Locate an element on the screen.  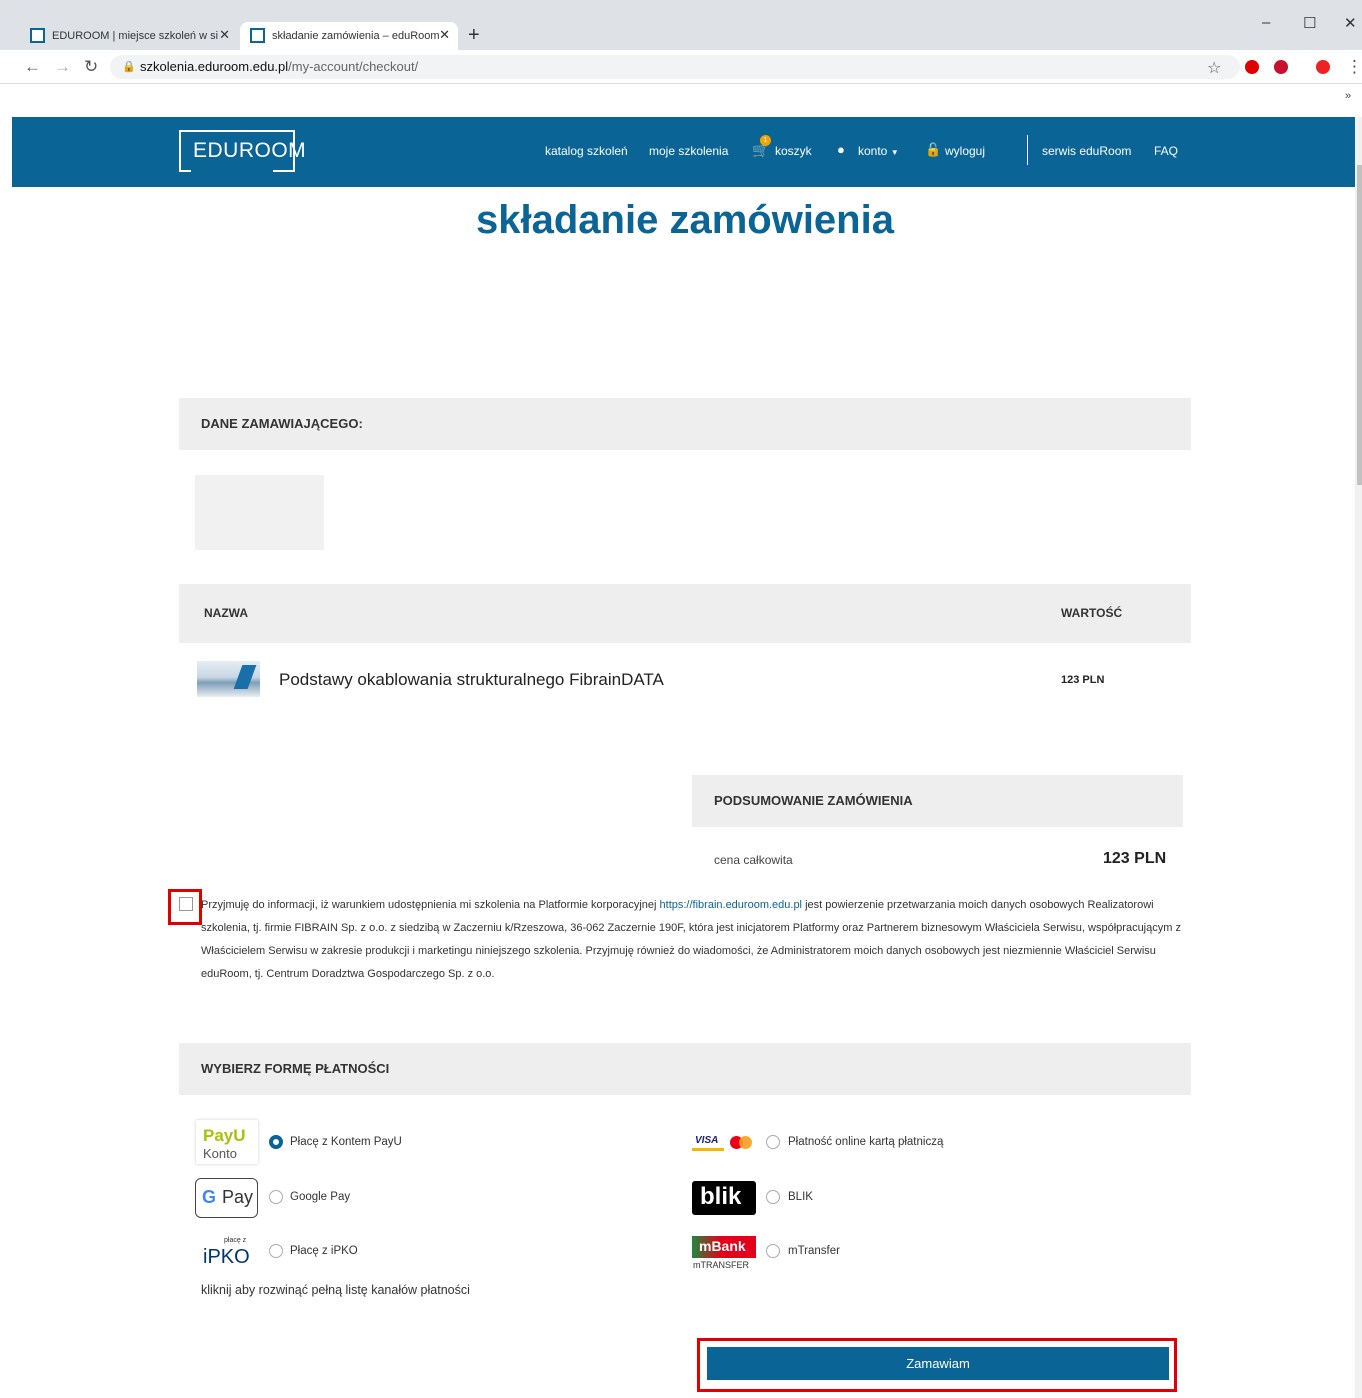
mtransfer-text: mTRANSFER is located at coordinates (721, 1265).